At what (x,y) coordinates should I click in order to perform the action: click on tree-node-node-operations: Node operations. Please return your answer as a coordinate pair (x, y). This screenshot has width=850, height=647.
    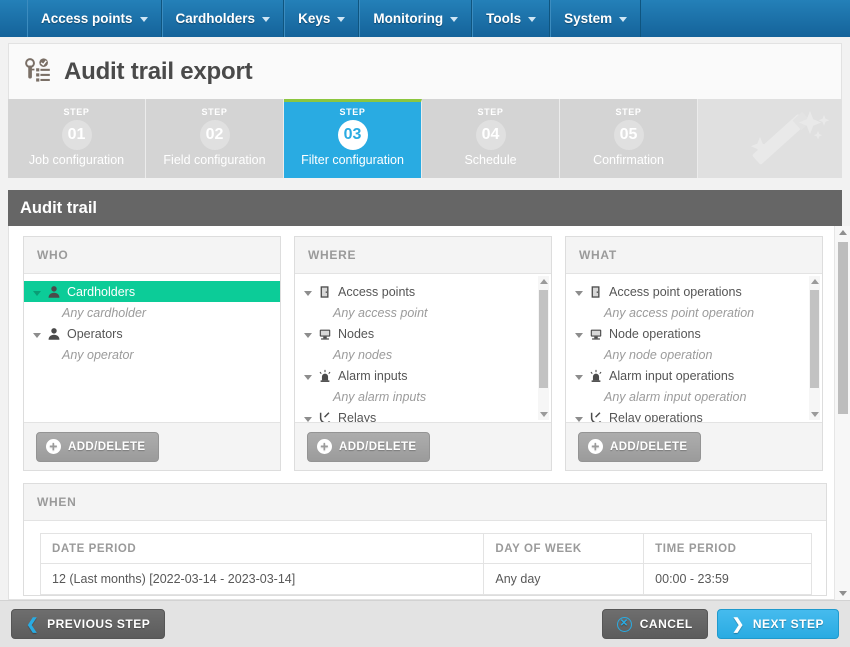
    Looking at the image, I should click on (694, 333).